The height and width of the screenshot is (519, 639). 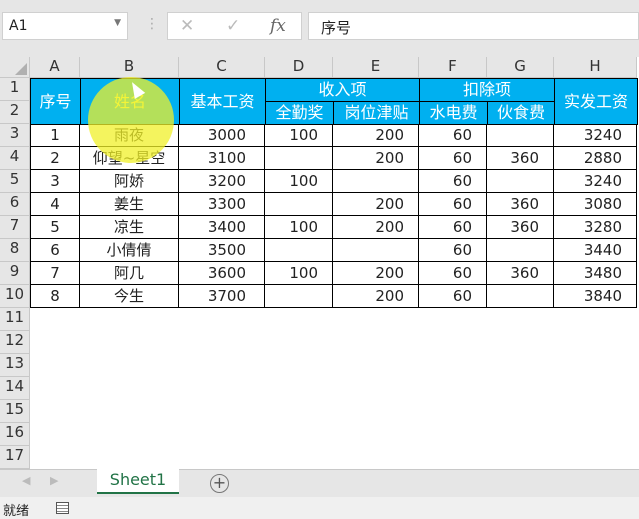 What do you see at coordinates (55, 101) in the screenshot?
I see `header-seq: 序号` at bounding box center [55, 101].